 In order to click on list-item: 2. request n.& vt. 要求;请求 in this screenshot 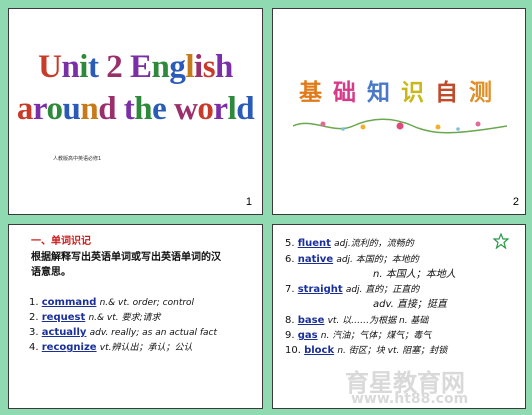, I will do `click(95, 317)`.